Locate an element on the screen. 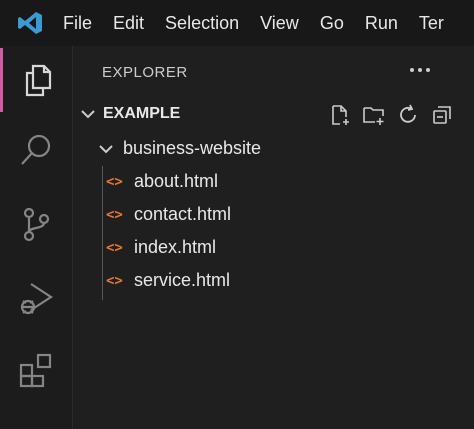  activity-run-debug is located at coordinates (36, 298).